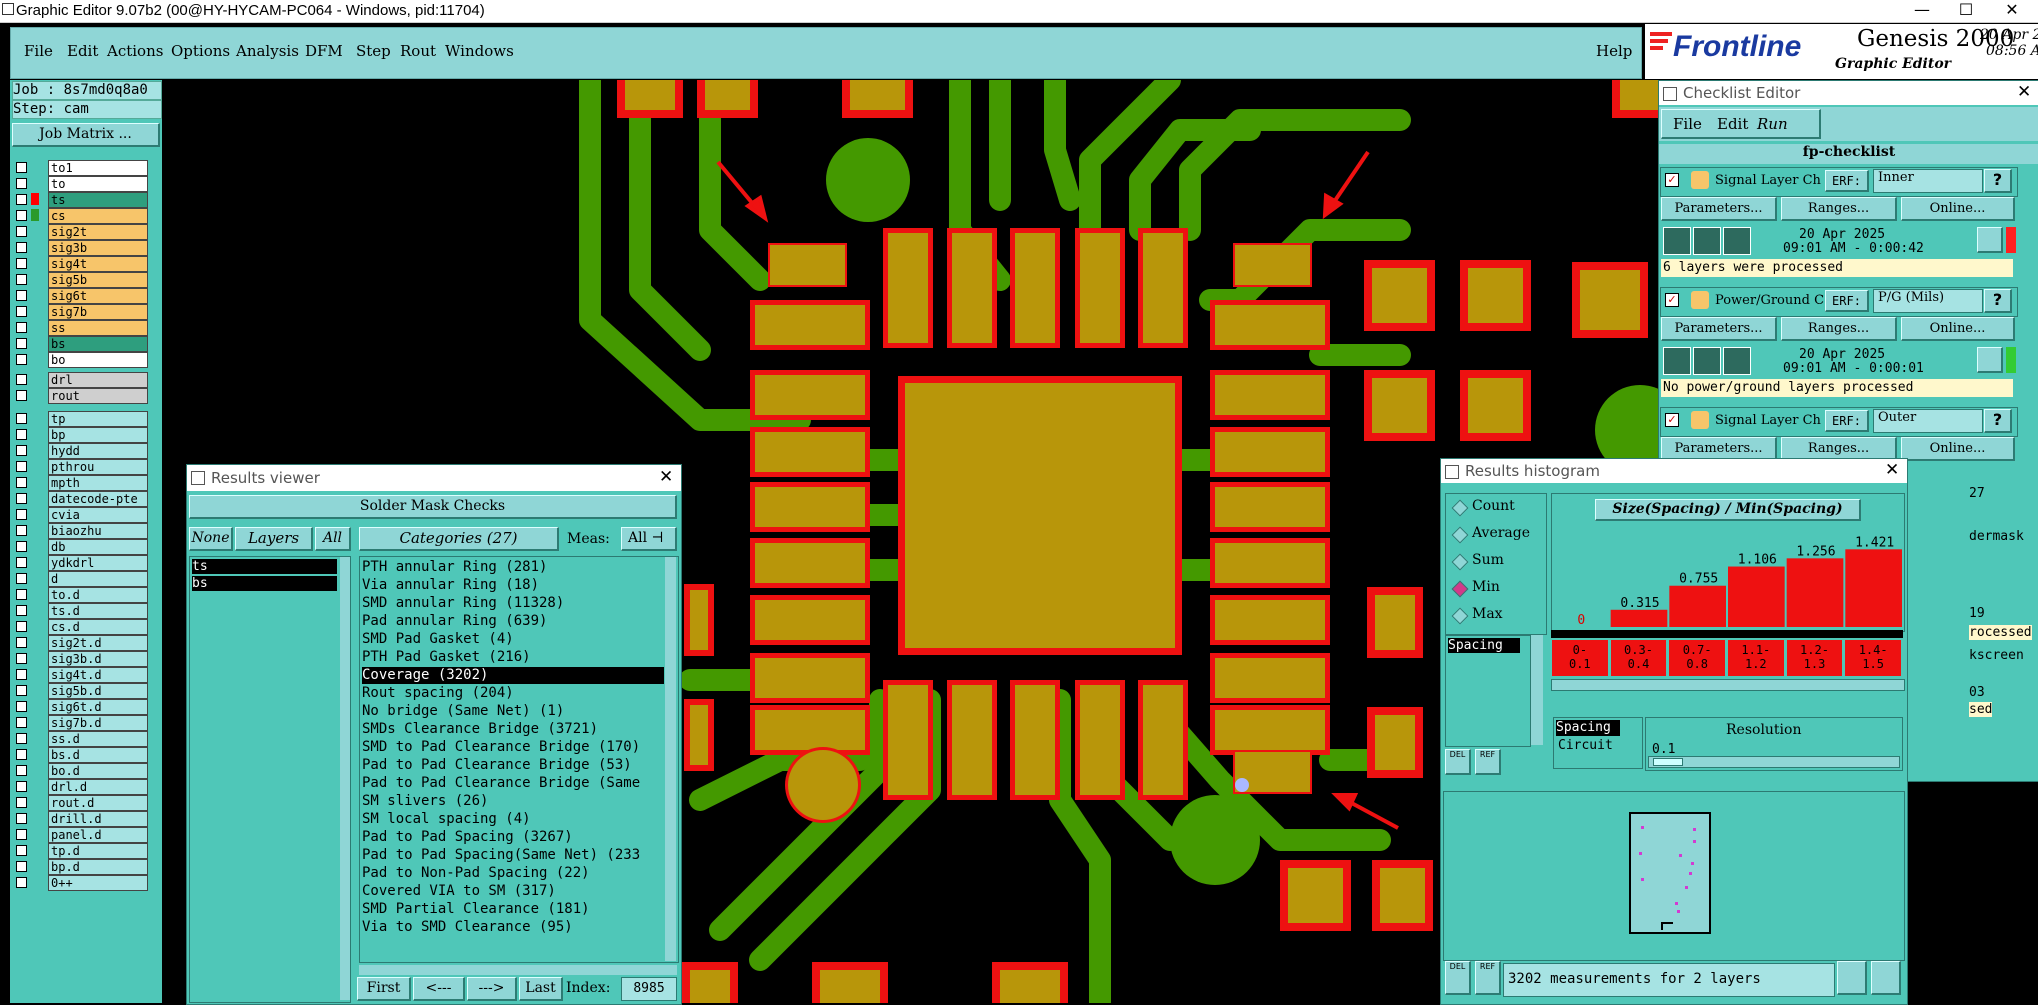 Image resolution: width=2038 pixels, height=1005 pixels. I want to click on layer-row: drl.d, so click(81, 787).